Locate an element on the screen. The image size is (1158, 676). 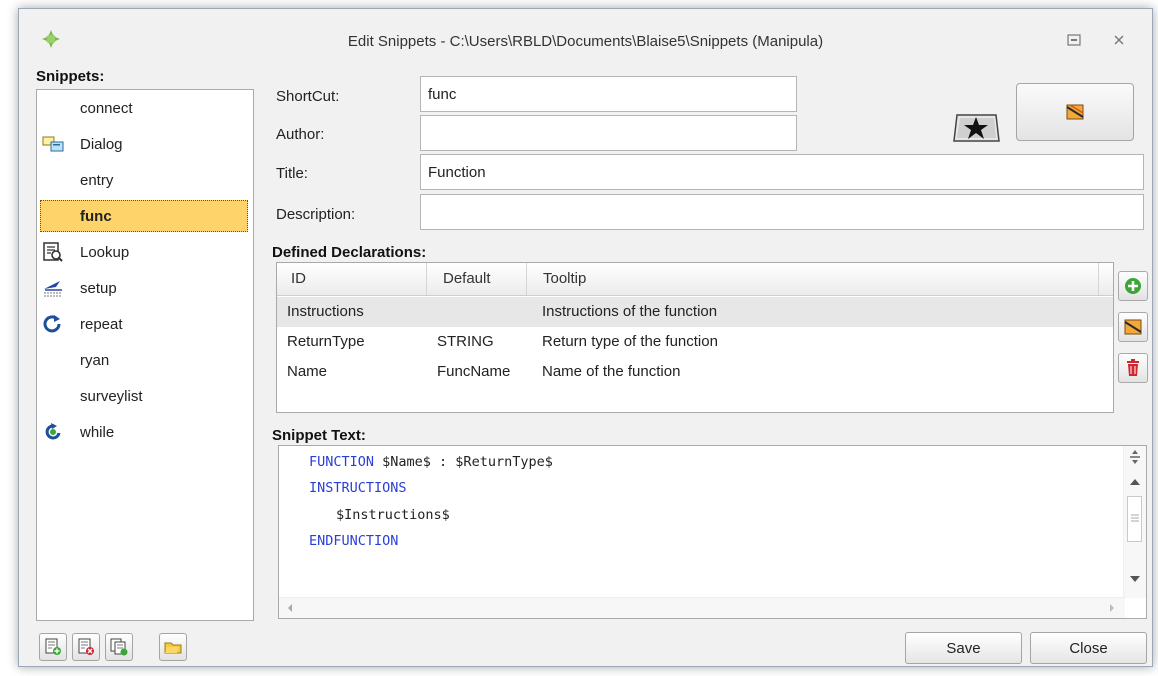
scroll-thumb is located at coordinates (1134, 519).